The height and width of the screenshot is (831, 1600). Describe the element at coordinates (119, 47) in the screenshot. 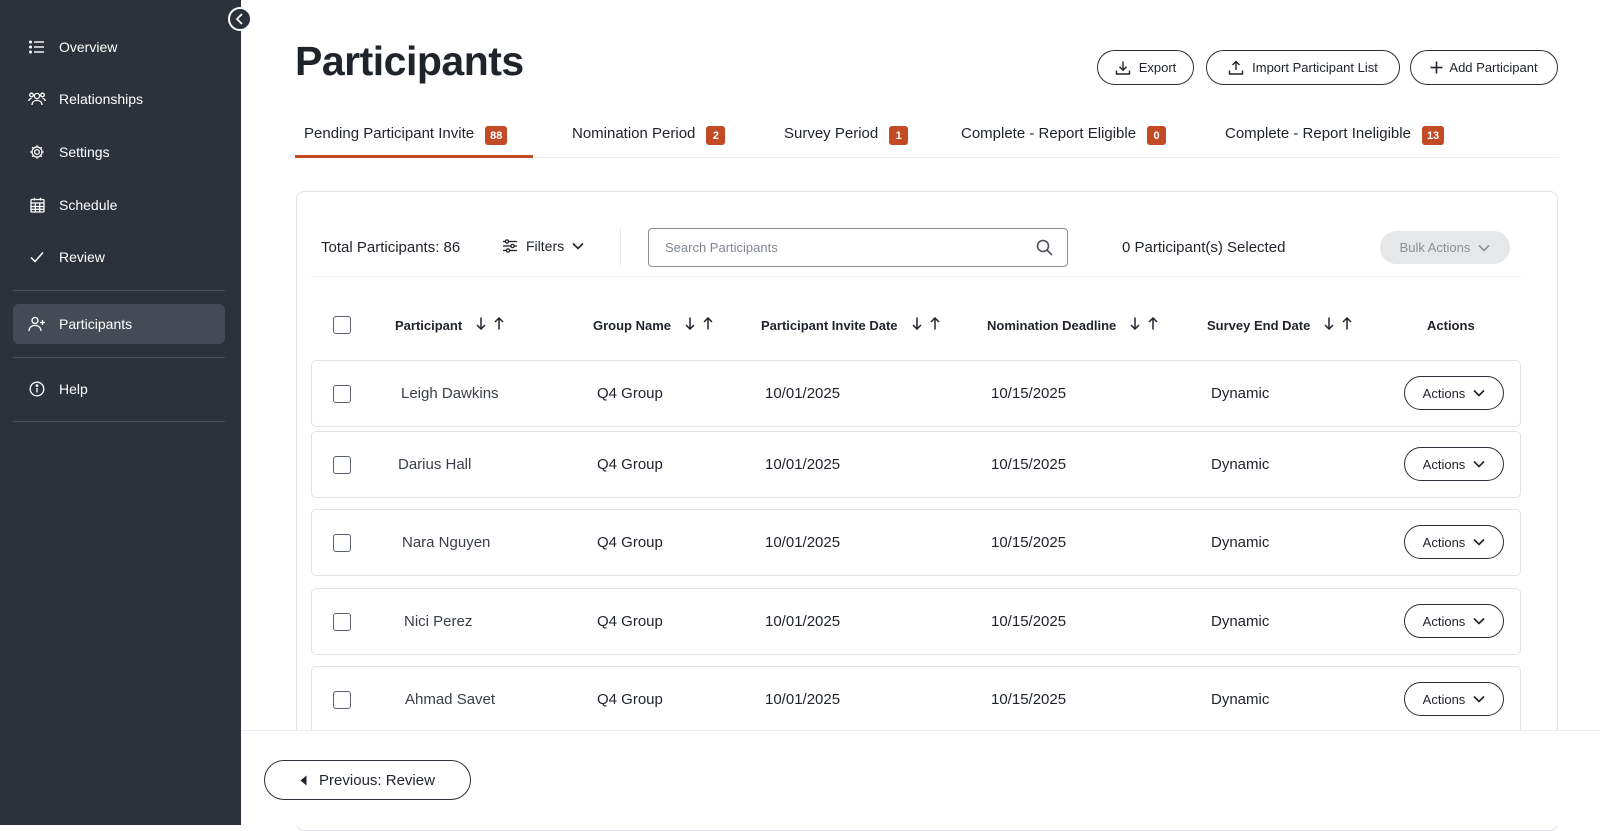

I see `sidebar-item-overview: Overview` at that location.